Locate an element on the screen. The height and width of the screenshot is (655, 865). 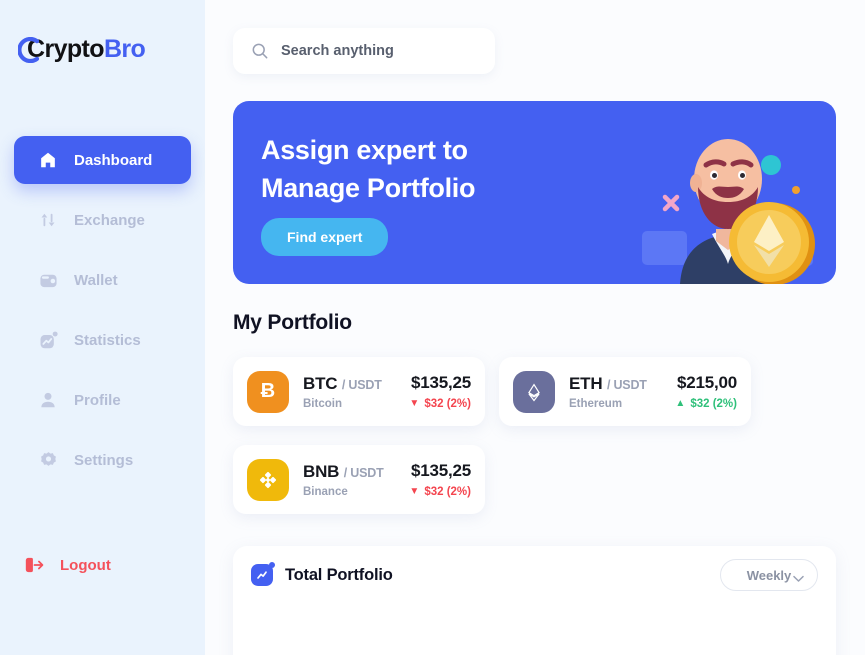
sidebar-item-label: Settings is located at coordinates (104, 460).